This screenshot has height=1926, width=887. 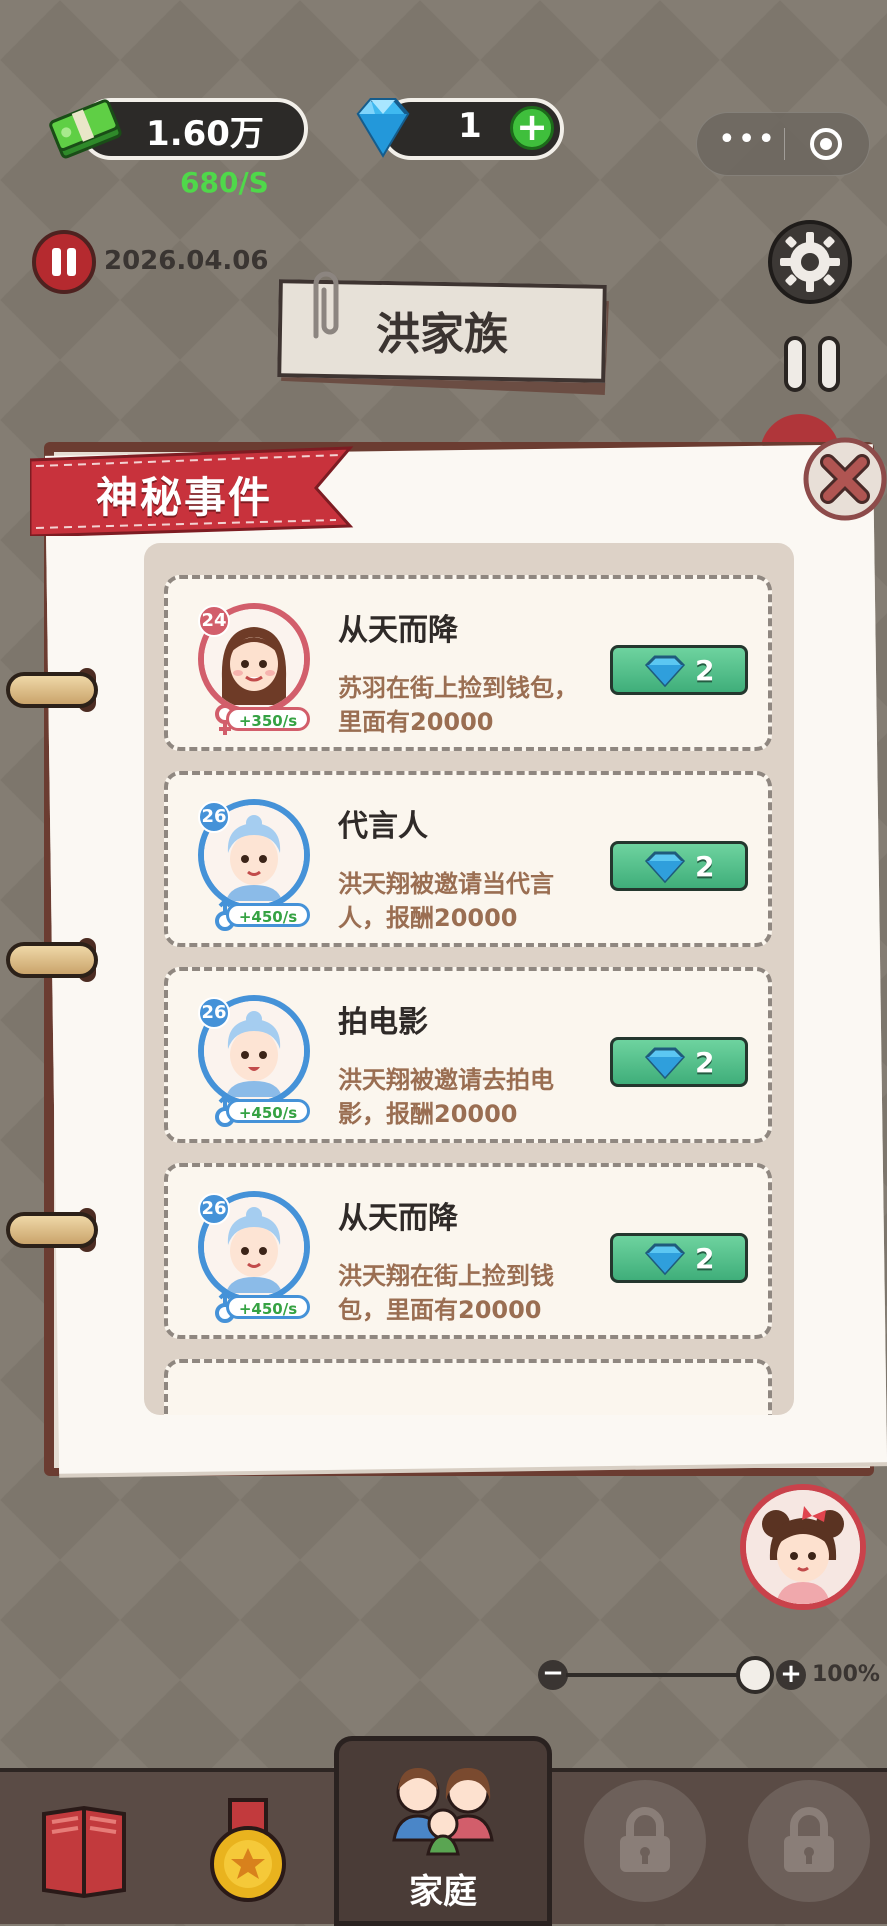 I want to click on gem-value: 1, so click(x=470, y=126).